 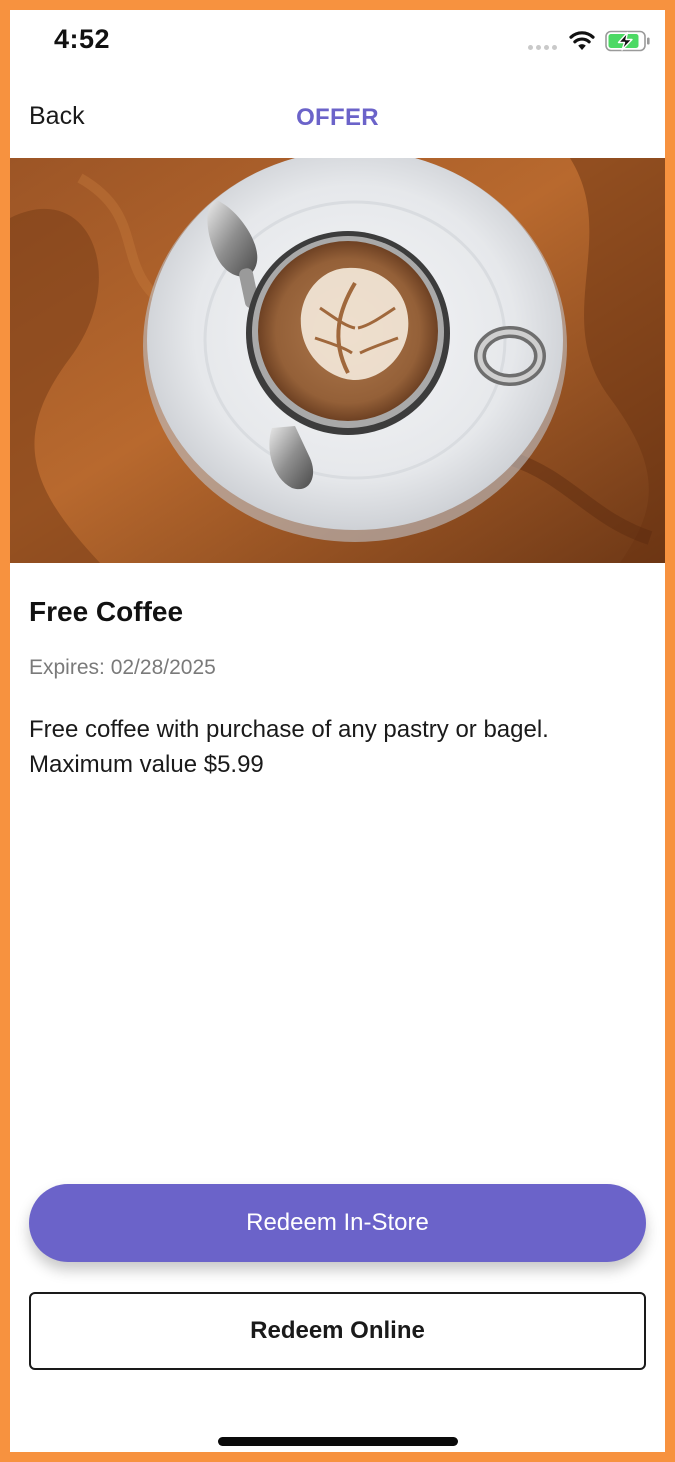 I want to click on signal-dots-icon, so click(x=545, y=48).